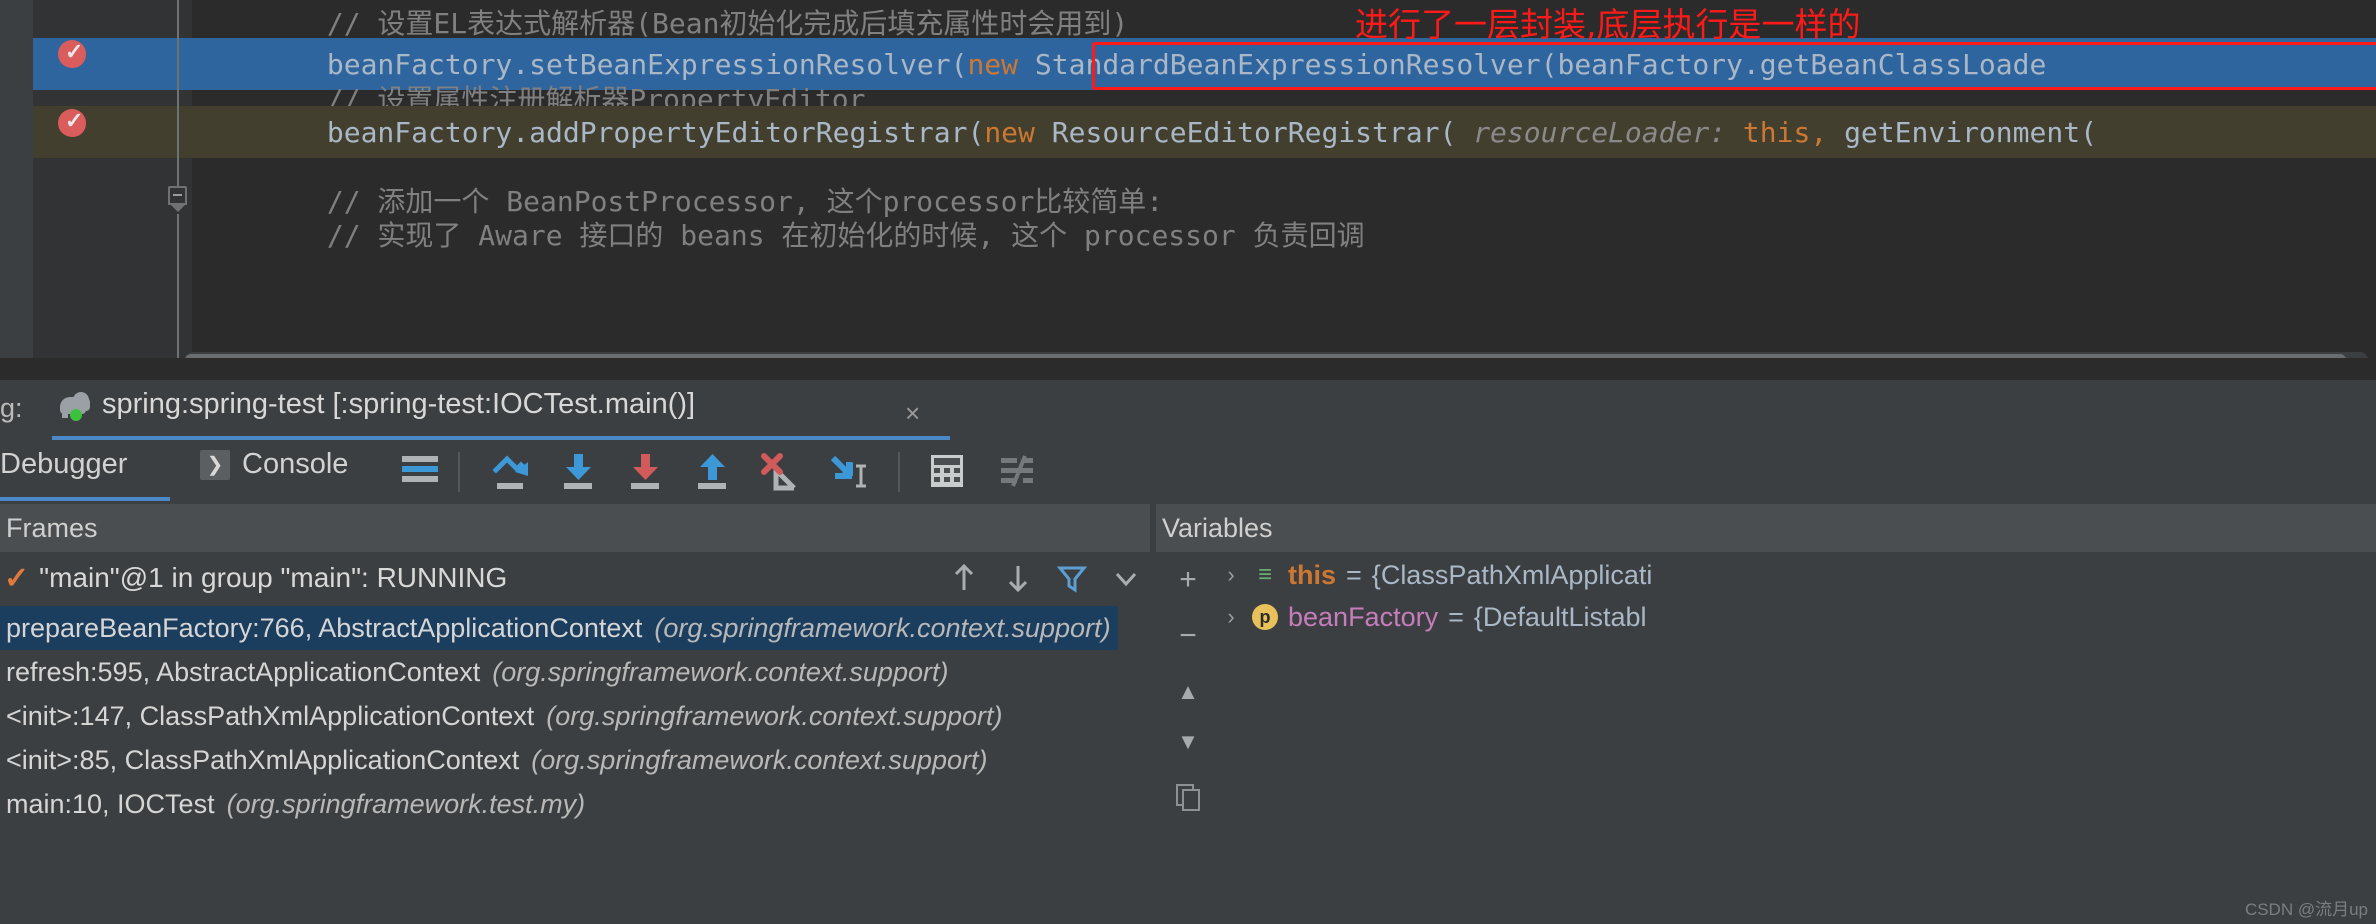 The width and height of the screenshot is (2376, 924). I want to click on triangle-down-icon: ▼, so click(1188, 742).